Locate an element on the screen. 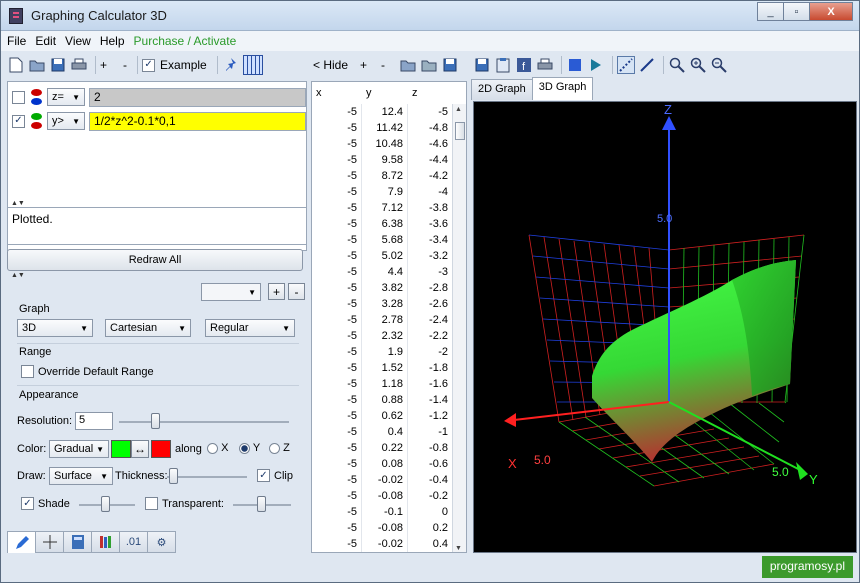  cell-z: -4.6 is located at coordinates (430, 144).